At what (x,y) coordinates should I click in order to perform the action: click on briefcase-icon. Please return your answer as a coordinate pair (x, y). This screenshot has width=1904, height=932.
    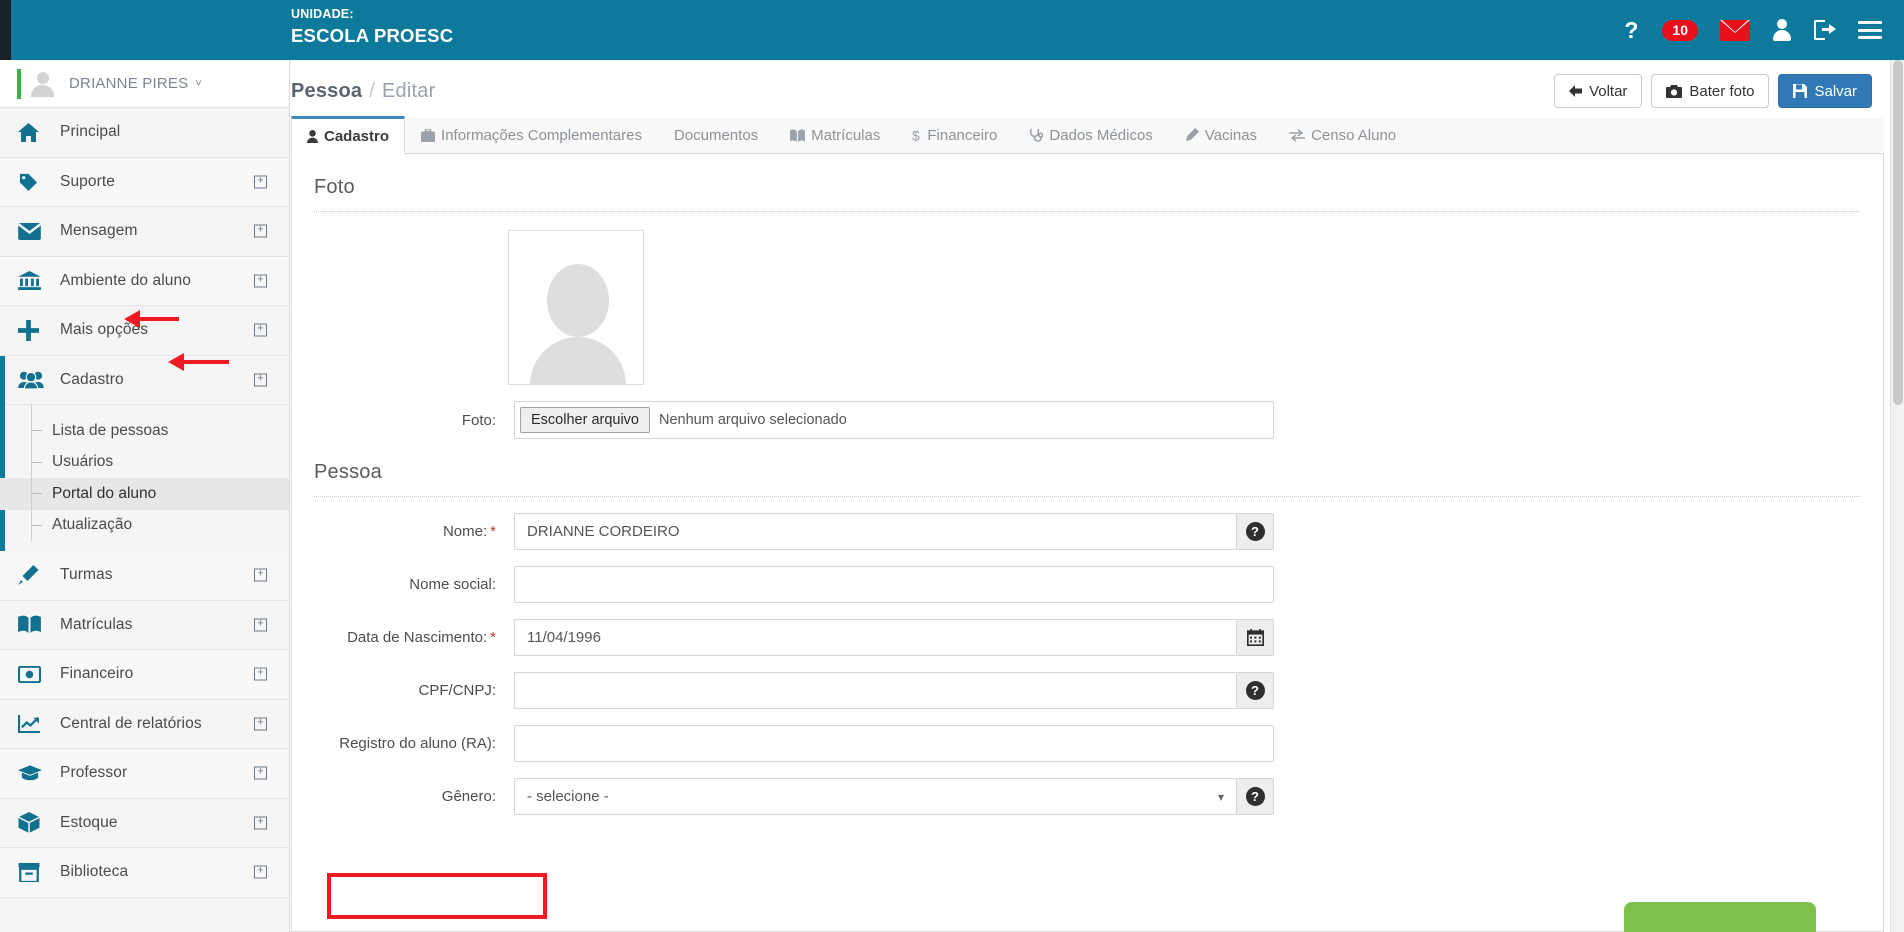
    Looking at the image, I should click on (428, 135).